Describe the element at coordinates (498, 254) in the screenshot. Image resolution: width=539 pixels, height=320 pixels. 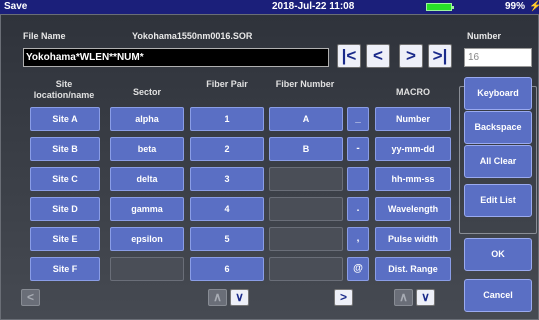
I see `ok-button: OK` at that location.